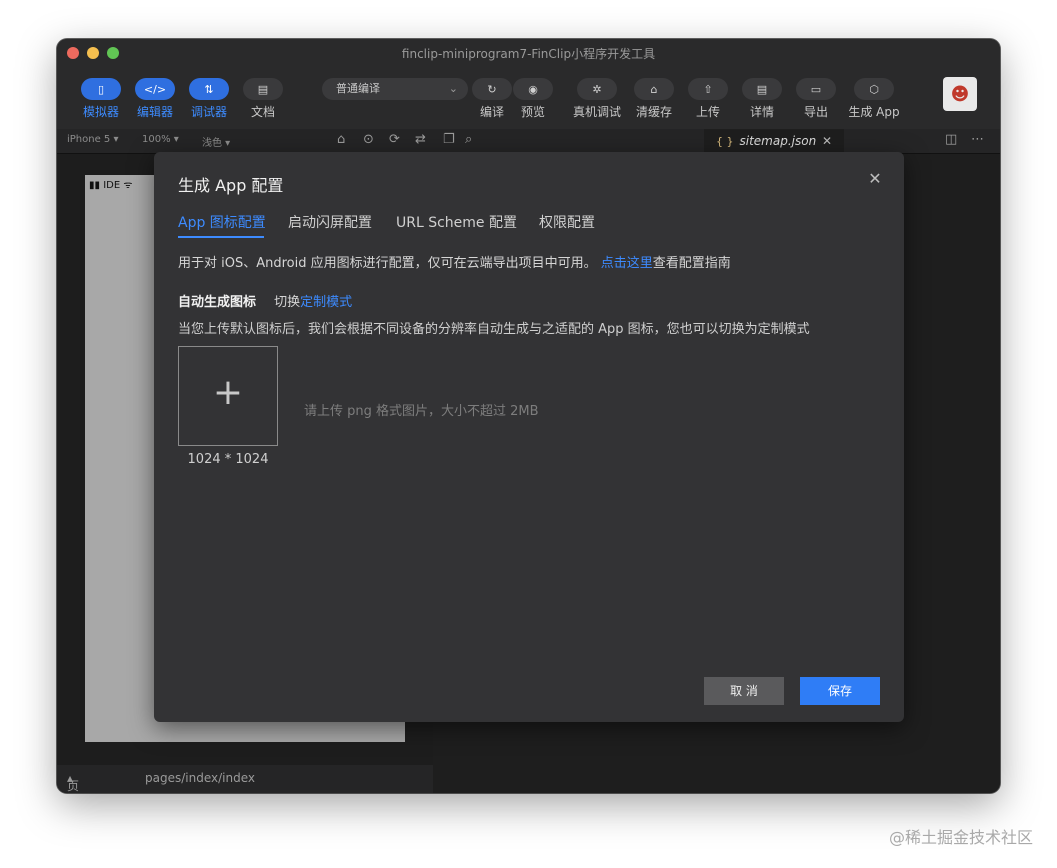 The height and width of the screenshot is (868, 1057). Describe the element at coordinates (208, 112) in the screenshot. I see `debugger-label: 调试器` at that location.